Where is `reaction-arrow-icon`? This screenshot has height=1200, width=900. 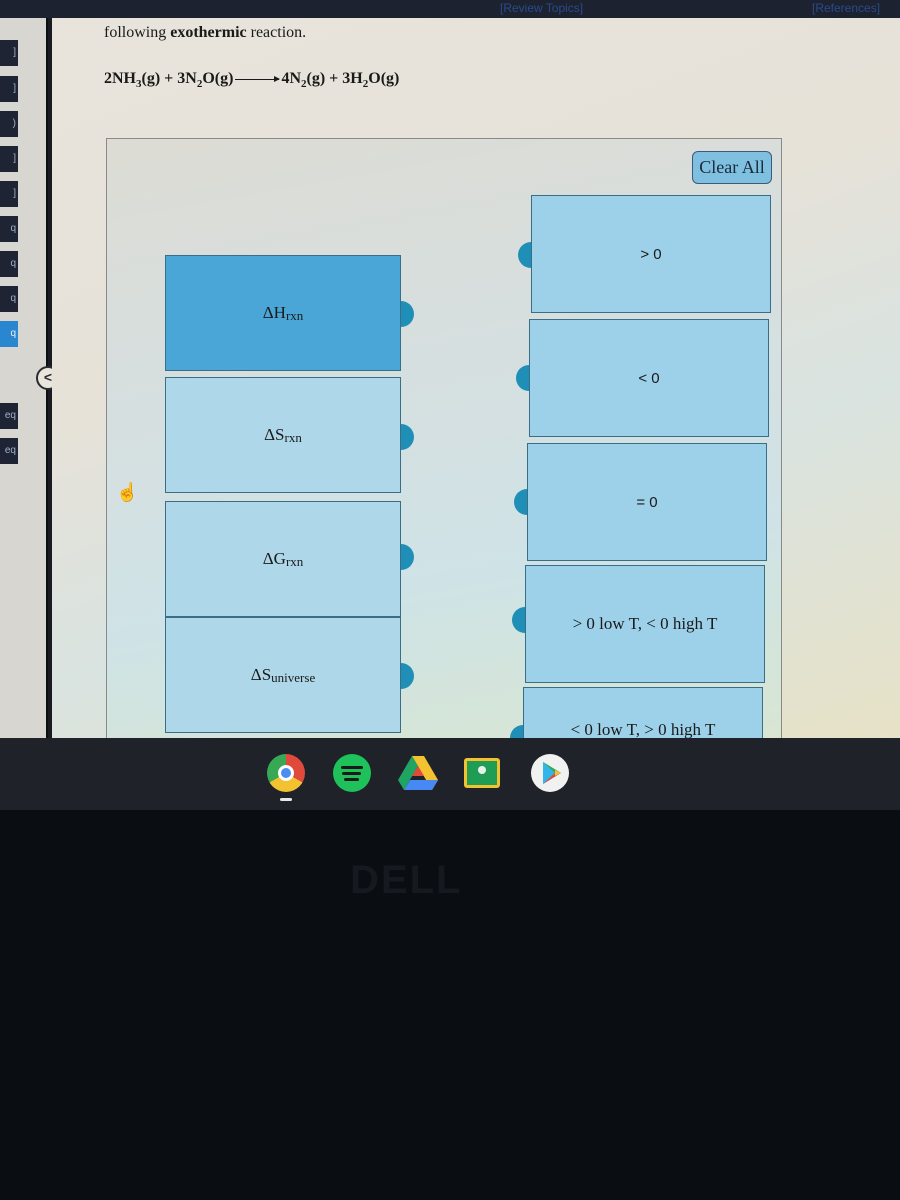 reaction-arrow-icon is located at coordinates (258, 78).